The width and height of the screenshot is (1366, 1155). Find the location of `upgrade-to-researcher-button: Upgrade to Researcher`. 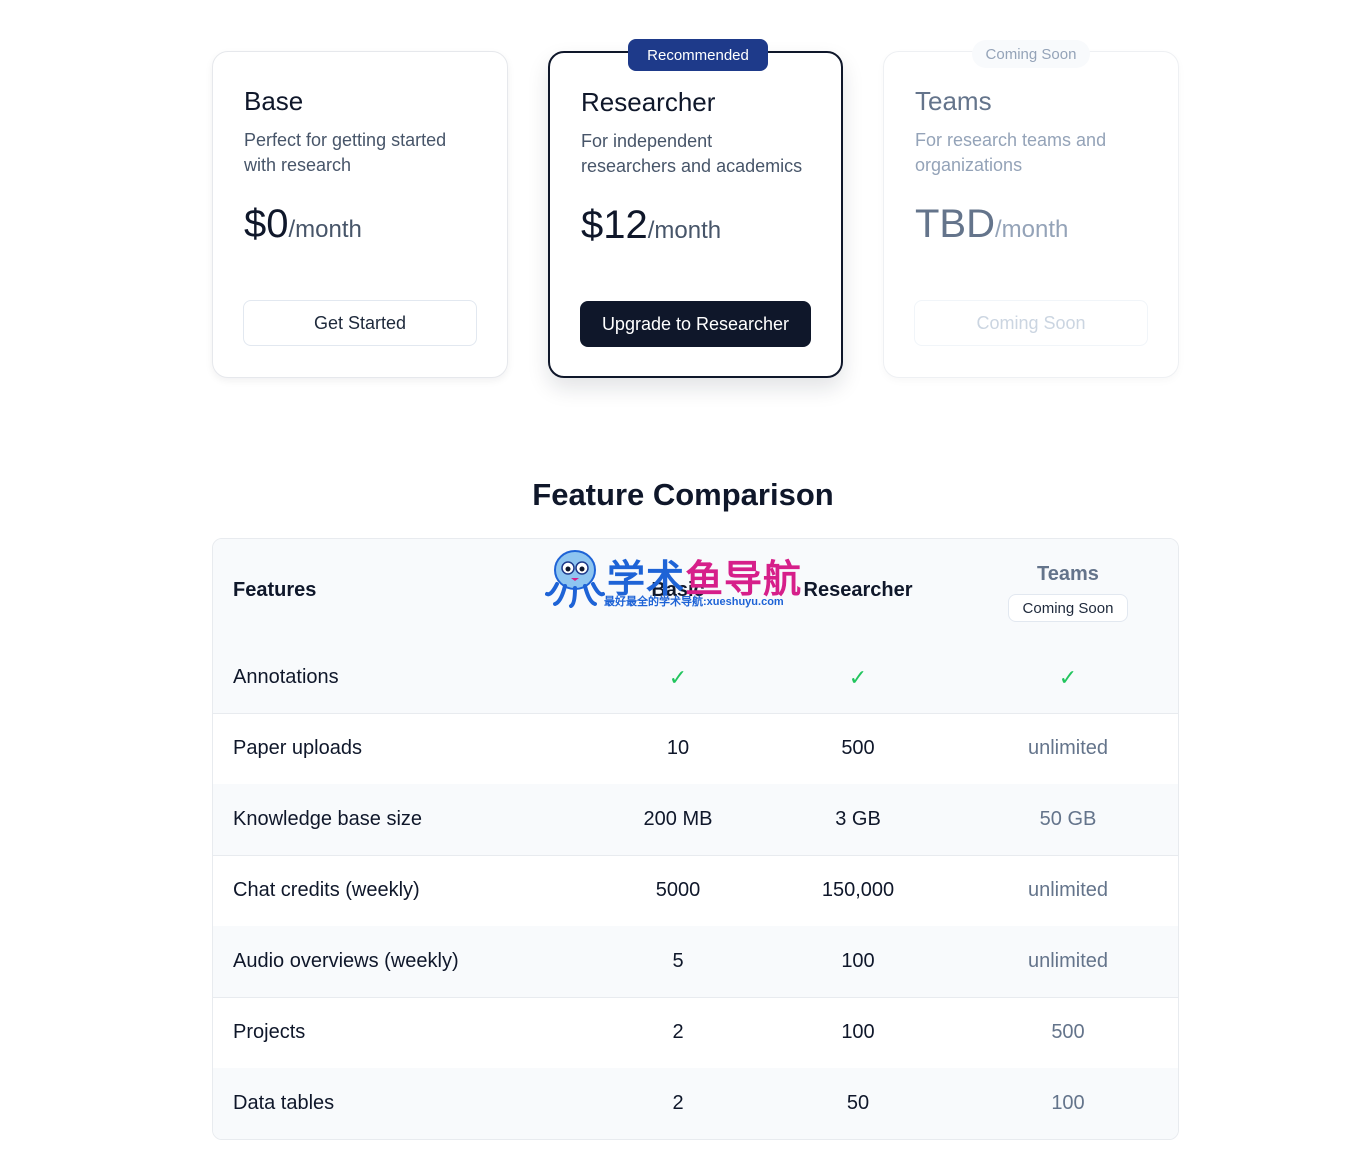

upgrade-to-researcher-button: Upgrade to Researcher is located at coordinates (695, 324).